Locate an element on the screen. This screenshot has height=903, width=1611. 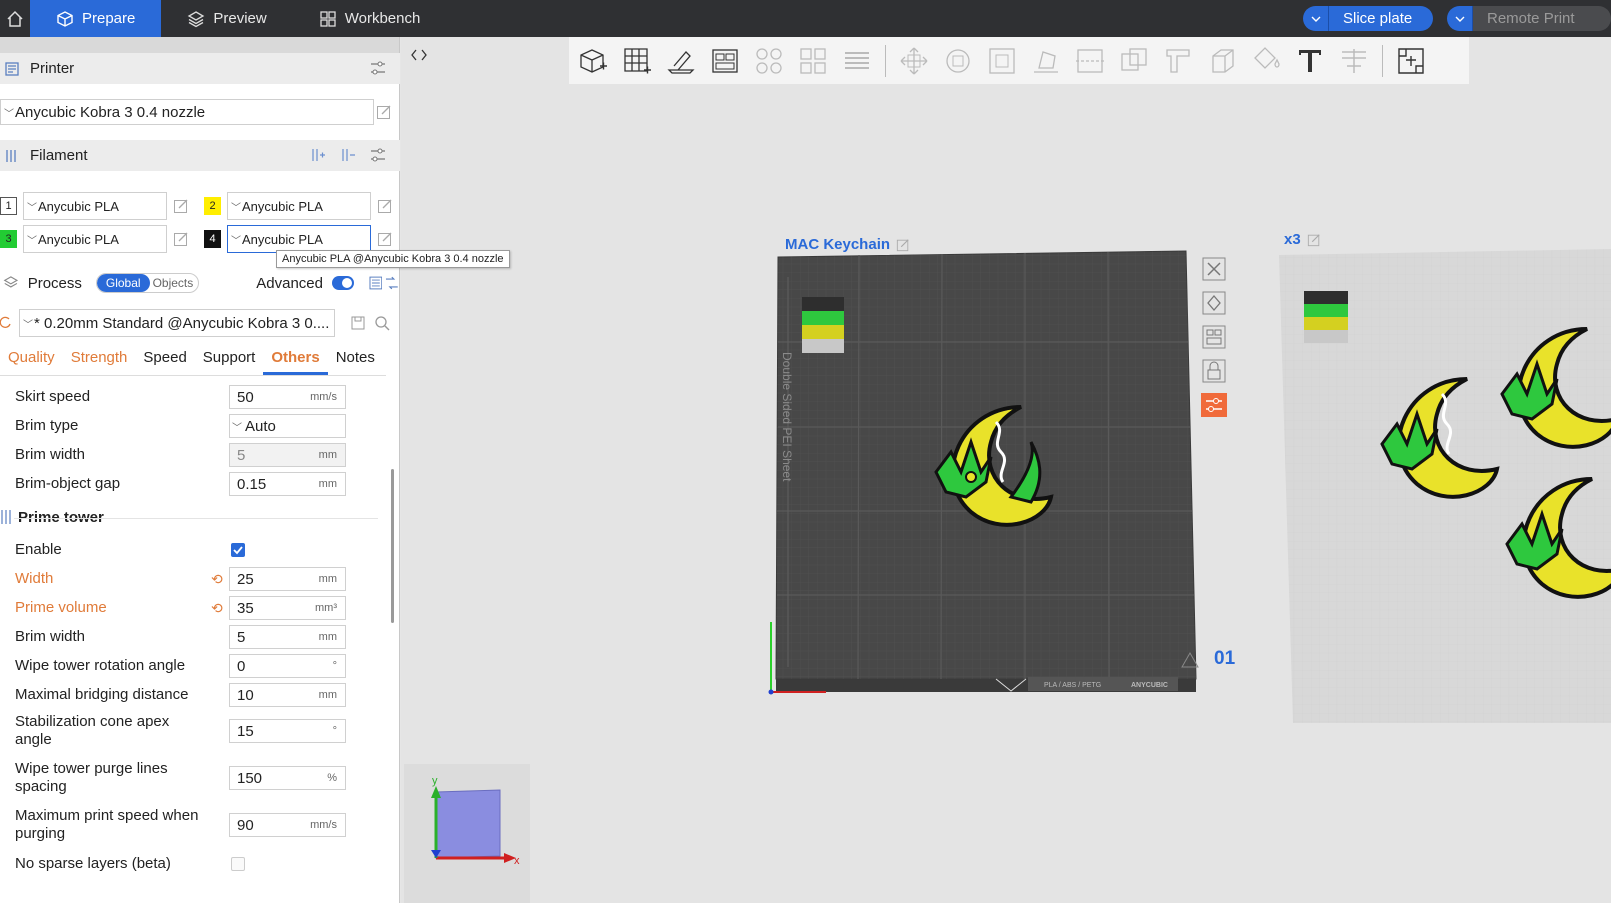
filament-color-swatch: 2 is located at coordinates (212, 206).